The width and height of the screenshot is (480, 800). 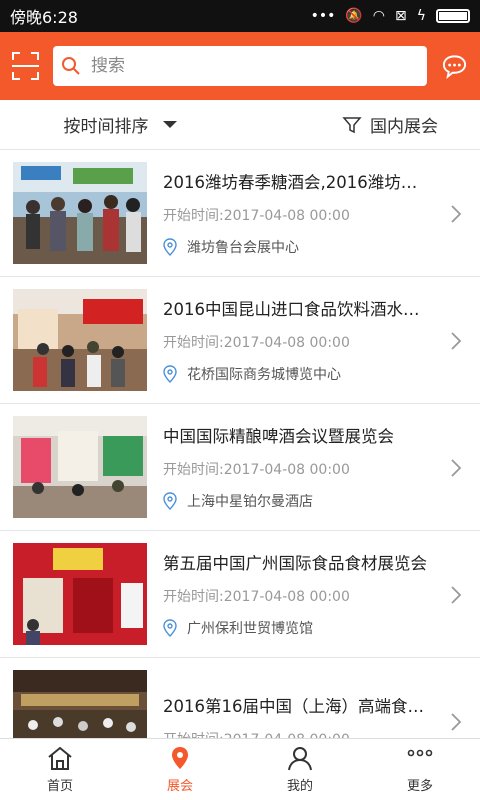 I want to click on region-label: 国内展会, so click(x=404, y=127).